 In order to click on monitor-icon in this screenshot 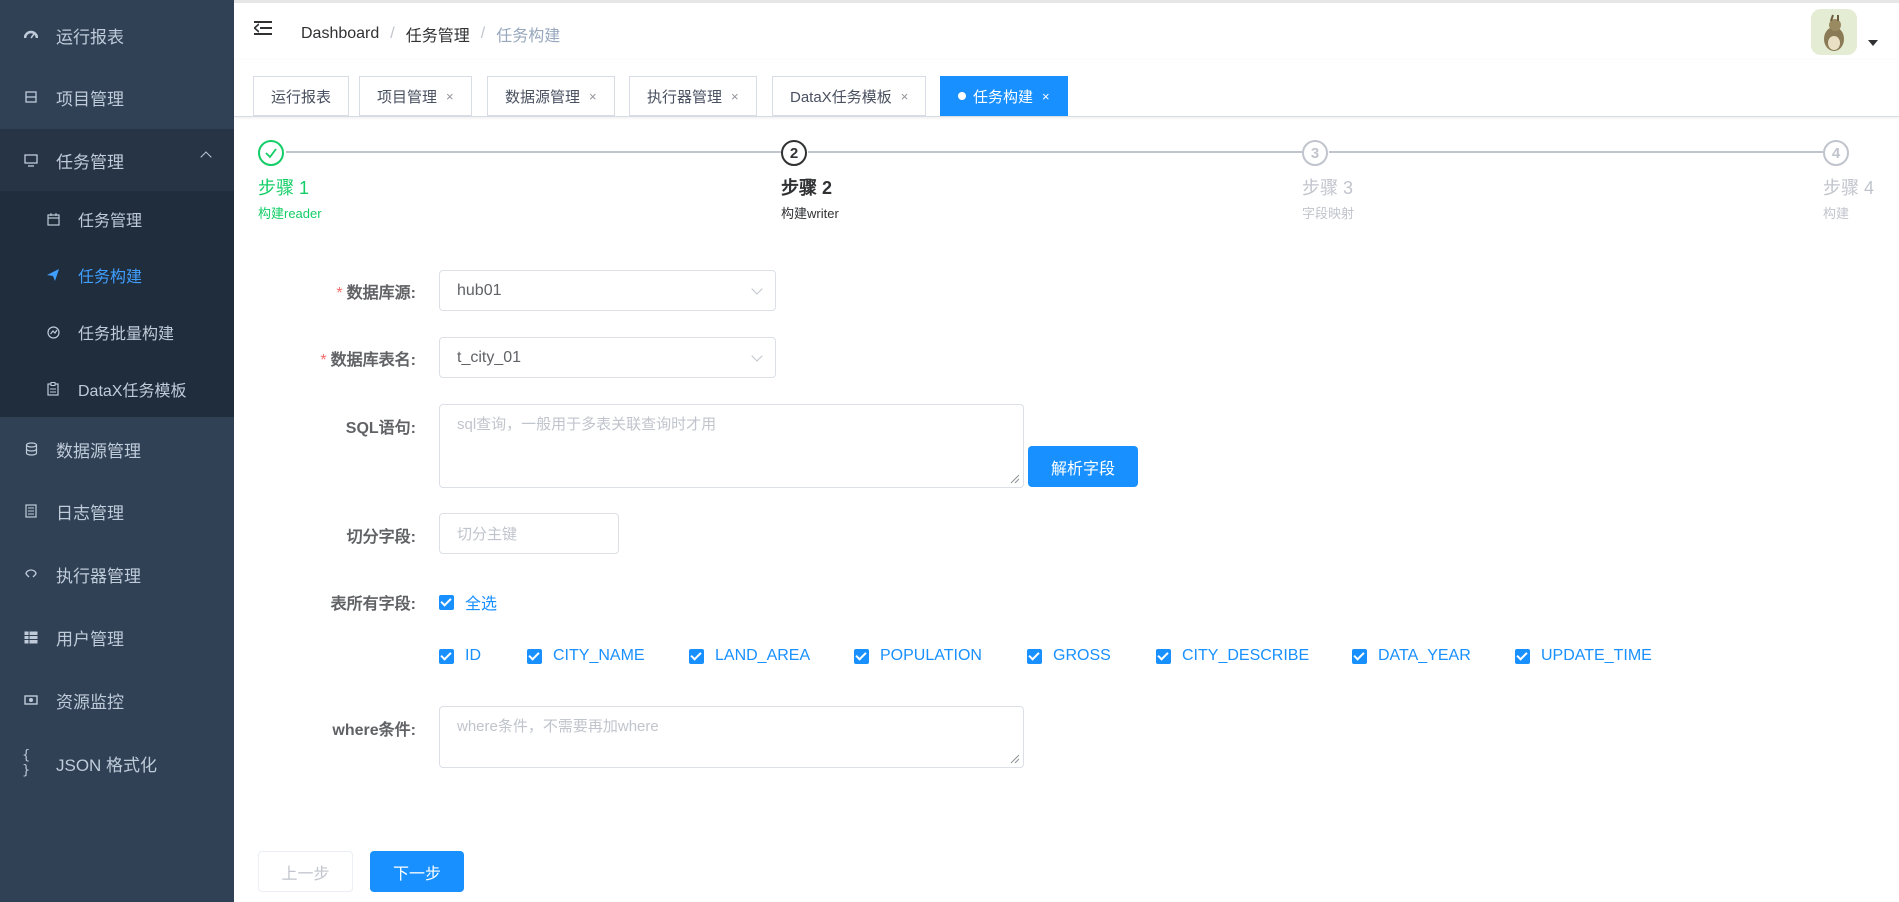, I will do `click(31, 160)`.